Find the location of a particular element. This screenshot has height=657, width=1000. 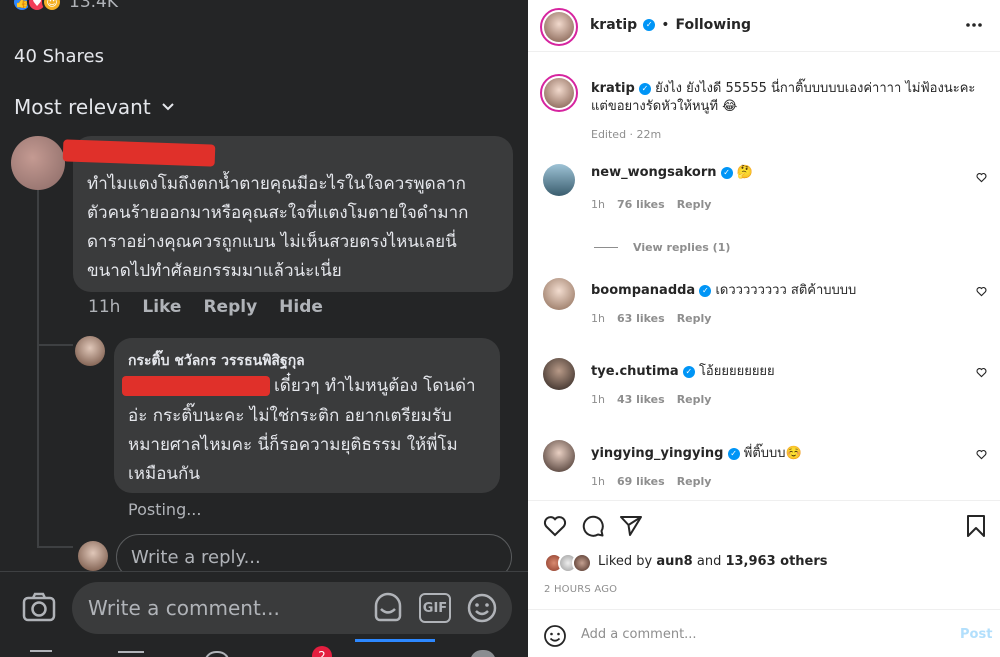

sort-dropdown: Most relevant is located at coordinates (94, 107).